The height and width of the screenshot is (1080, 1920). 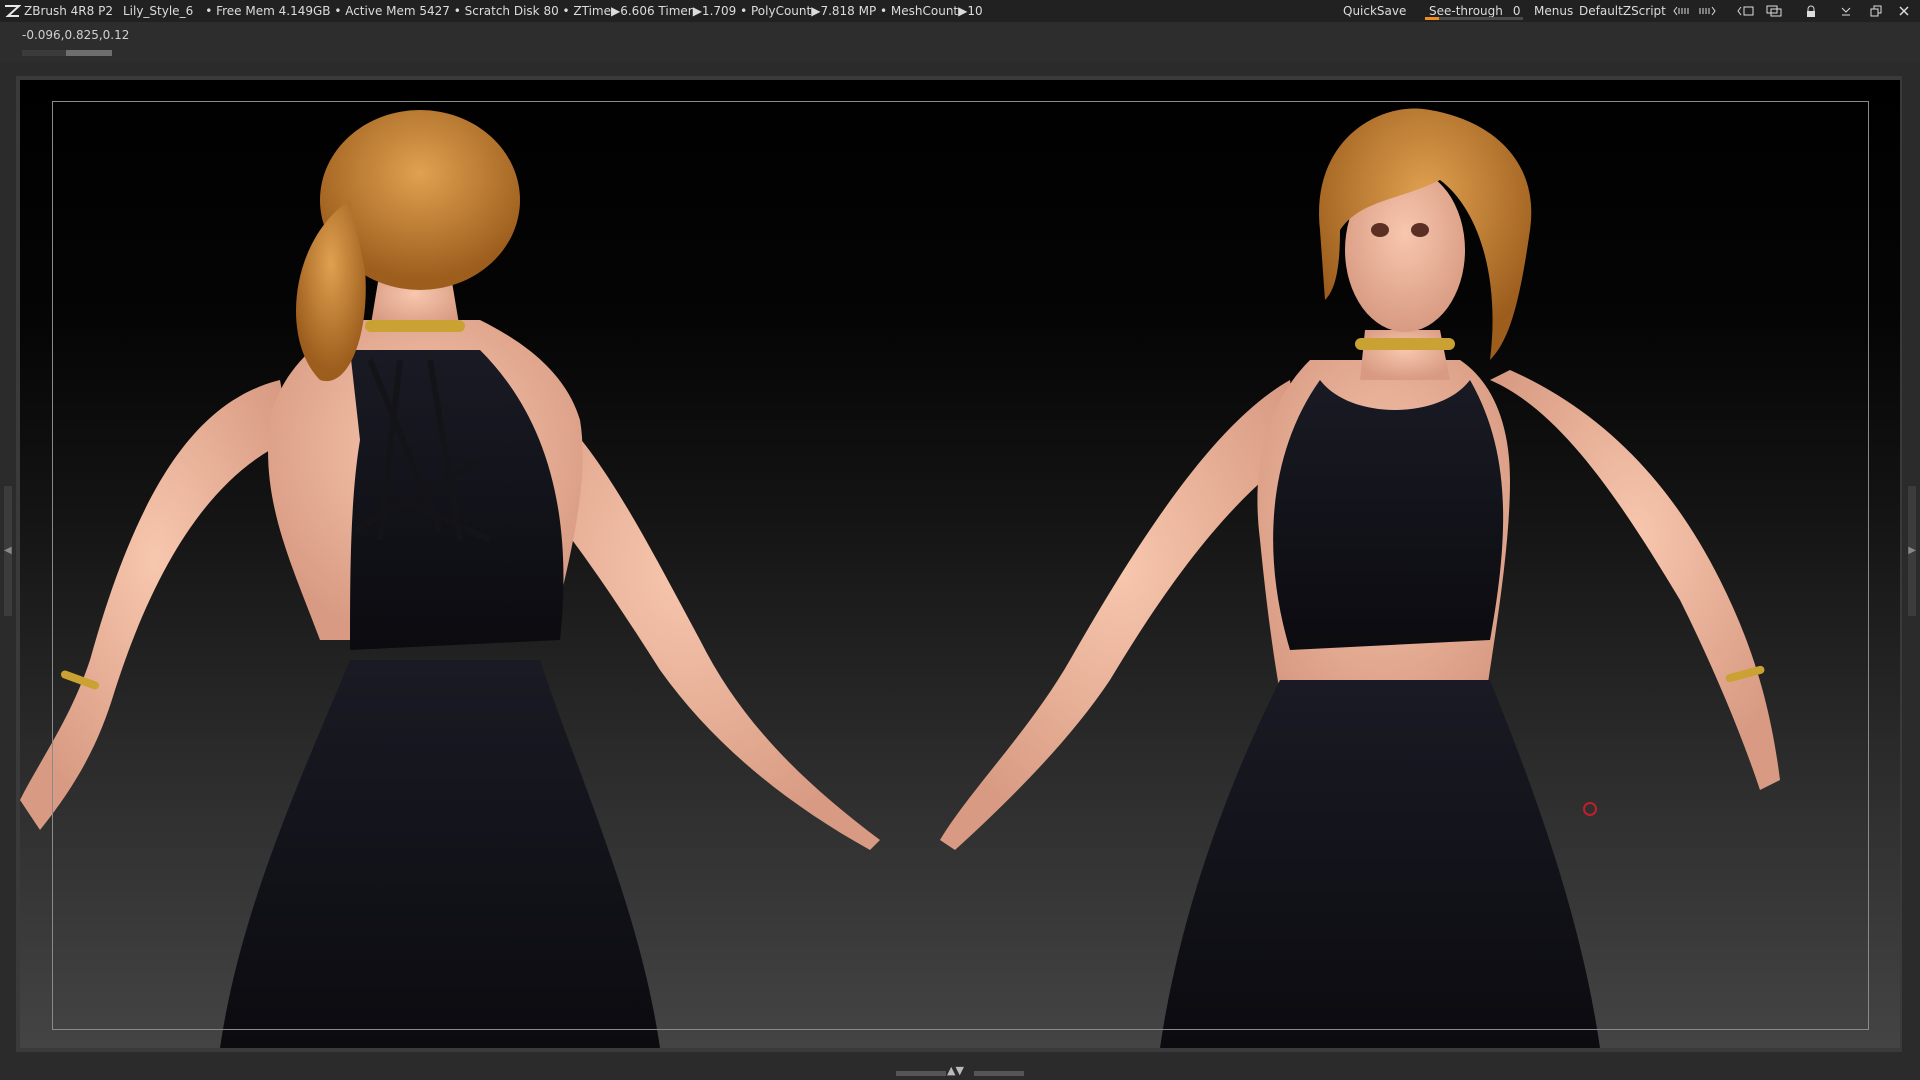 What do you see at coordinates (1904, 11) in the screenshot?
I see `close-icon` at bounding box center [1904, 11].